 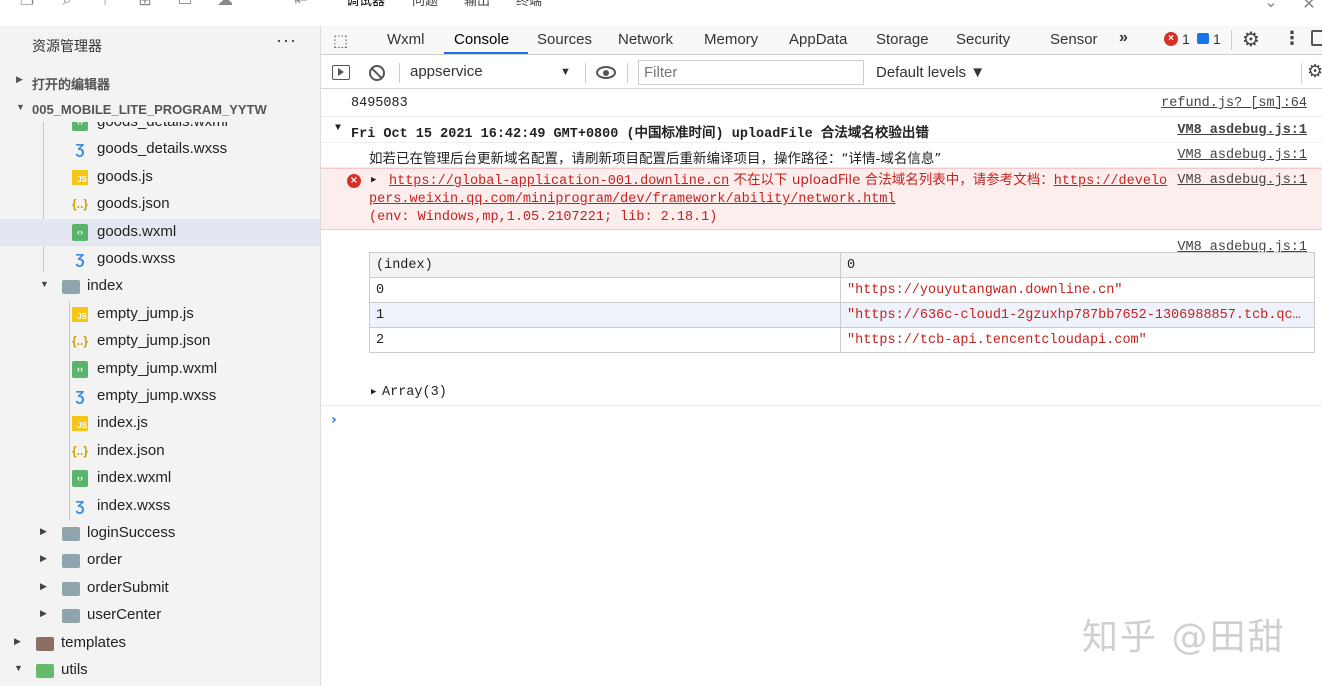 What do you see at coordinates (529, 4) in the screenshot?
I see `tab-terminal: 终端` at bounding box center [529, 4].